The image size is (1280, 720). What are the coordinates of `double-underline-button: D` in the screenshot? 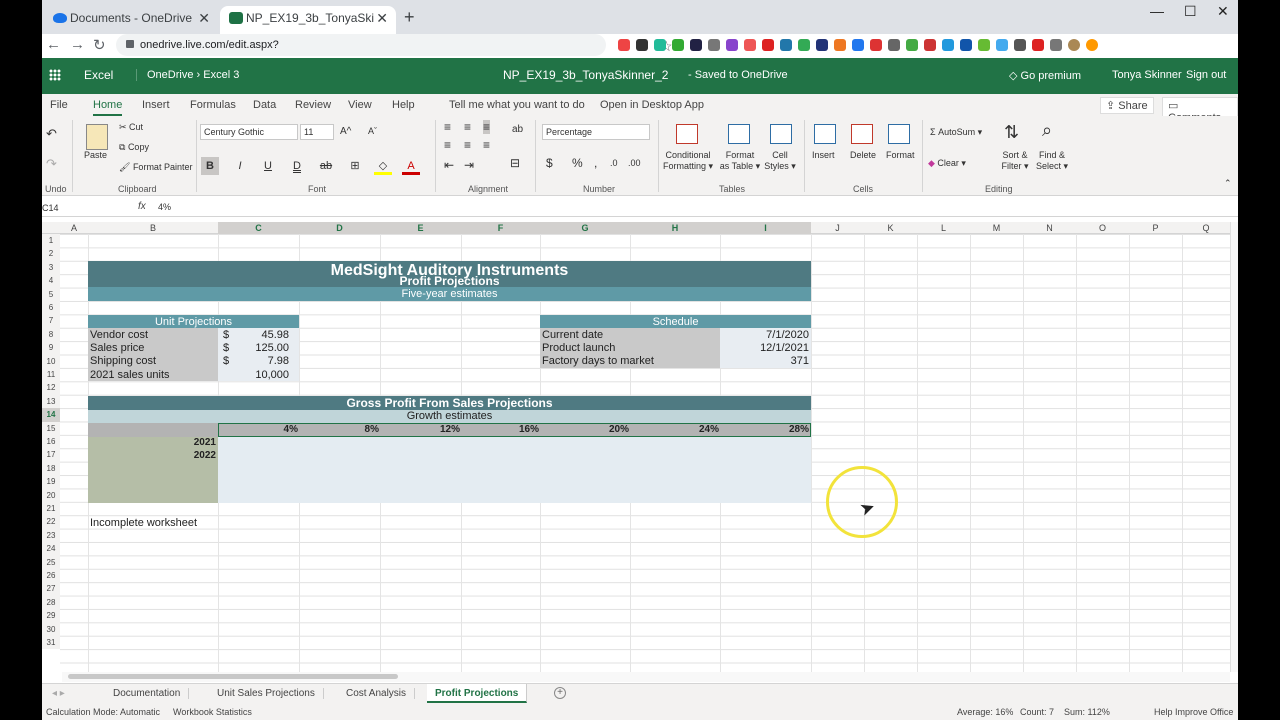 It's located at (297, 166).